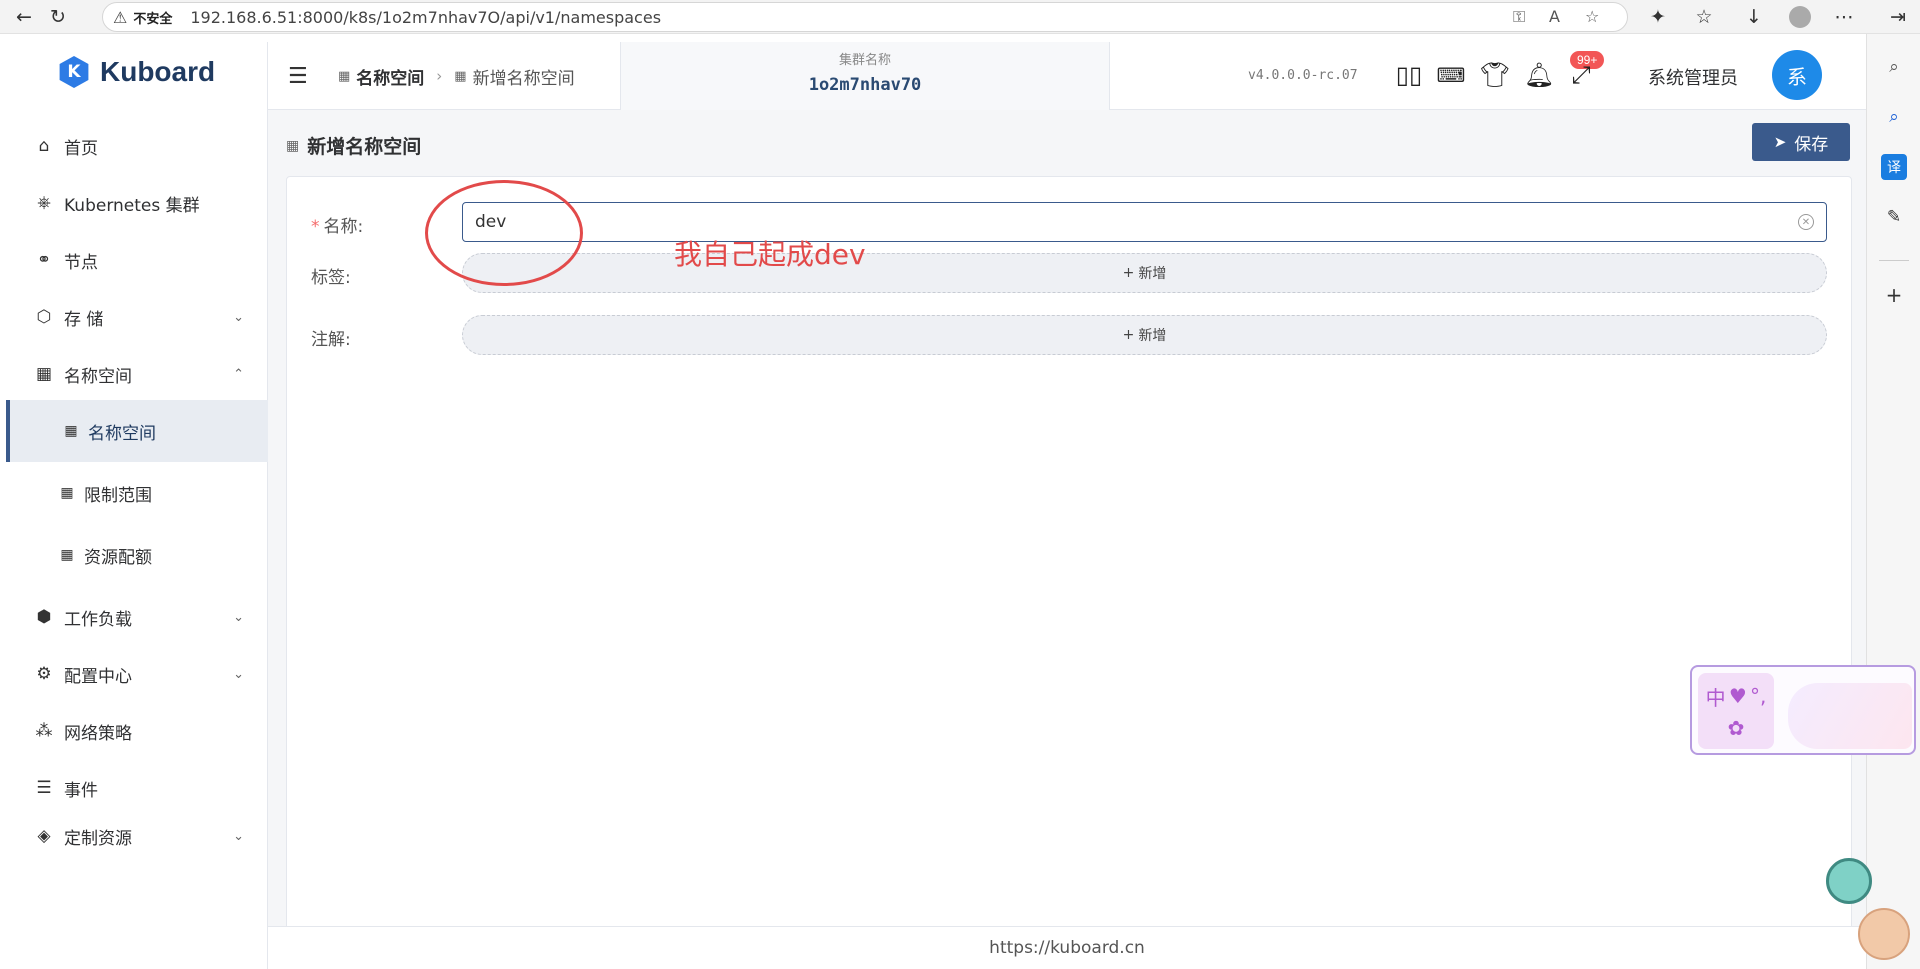  Describe the element at coordinates (1554, 16) in the screenshot. I see `read-aloud-icon: A` at that location.